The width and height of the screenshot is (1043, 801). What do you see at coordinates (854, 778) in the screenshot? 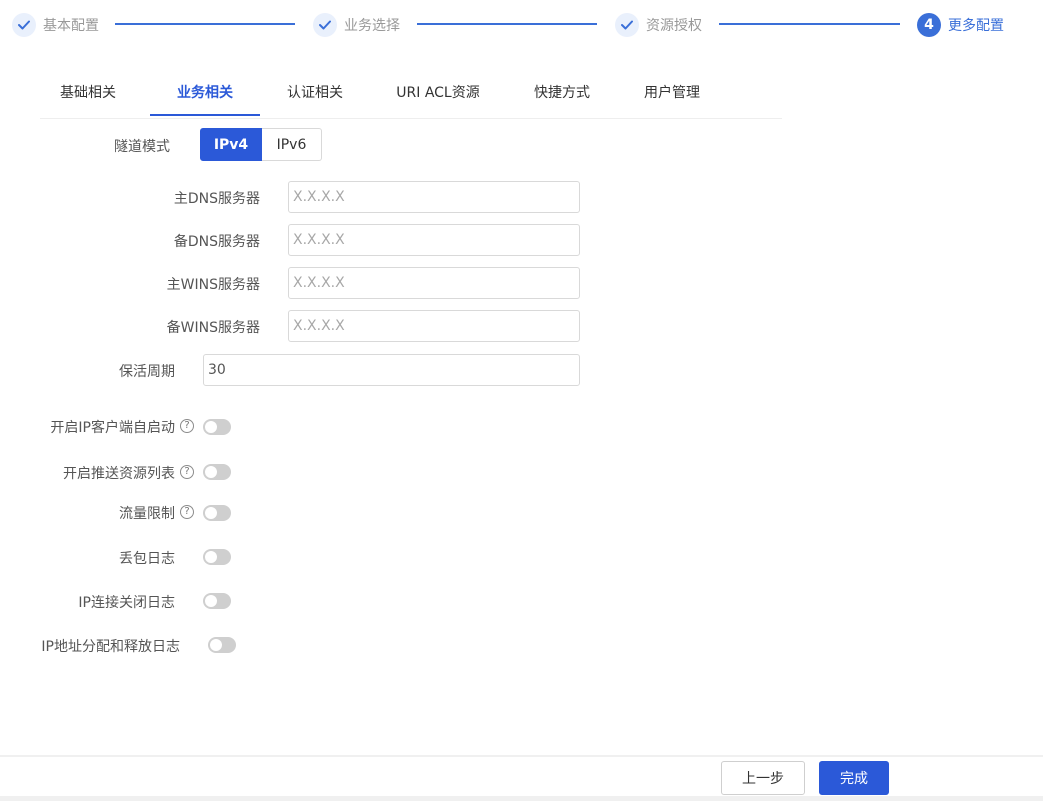
I see `finish-button: 完成` at bounding box center [854, 778].